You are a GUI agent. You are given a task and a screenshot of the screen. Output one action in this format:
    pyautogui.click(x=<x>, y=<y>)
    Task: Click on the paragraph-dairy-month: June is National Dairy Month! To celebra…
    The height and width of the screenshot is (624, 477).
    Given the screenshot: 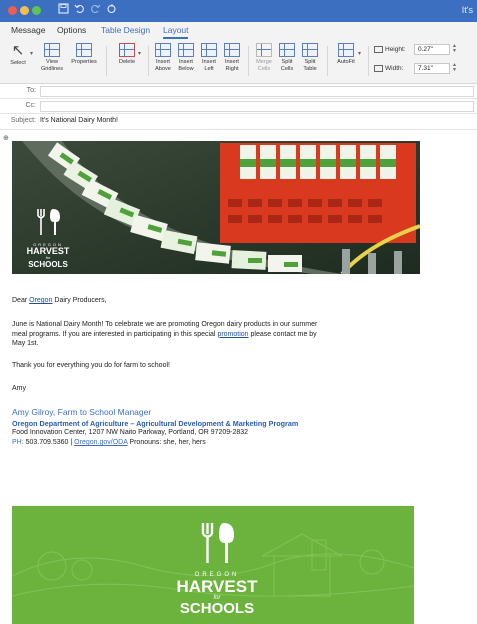 What is the action you would take?
    pyautogui.click(x=165, y=334)
    